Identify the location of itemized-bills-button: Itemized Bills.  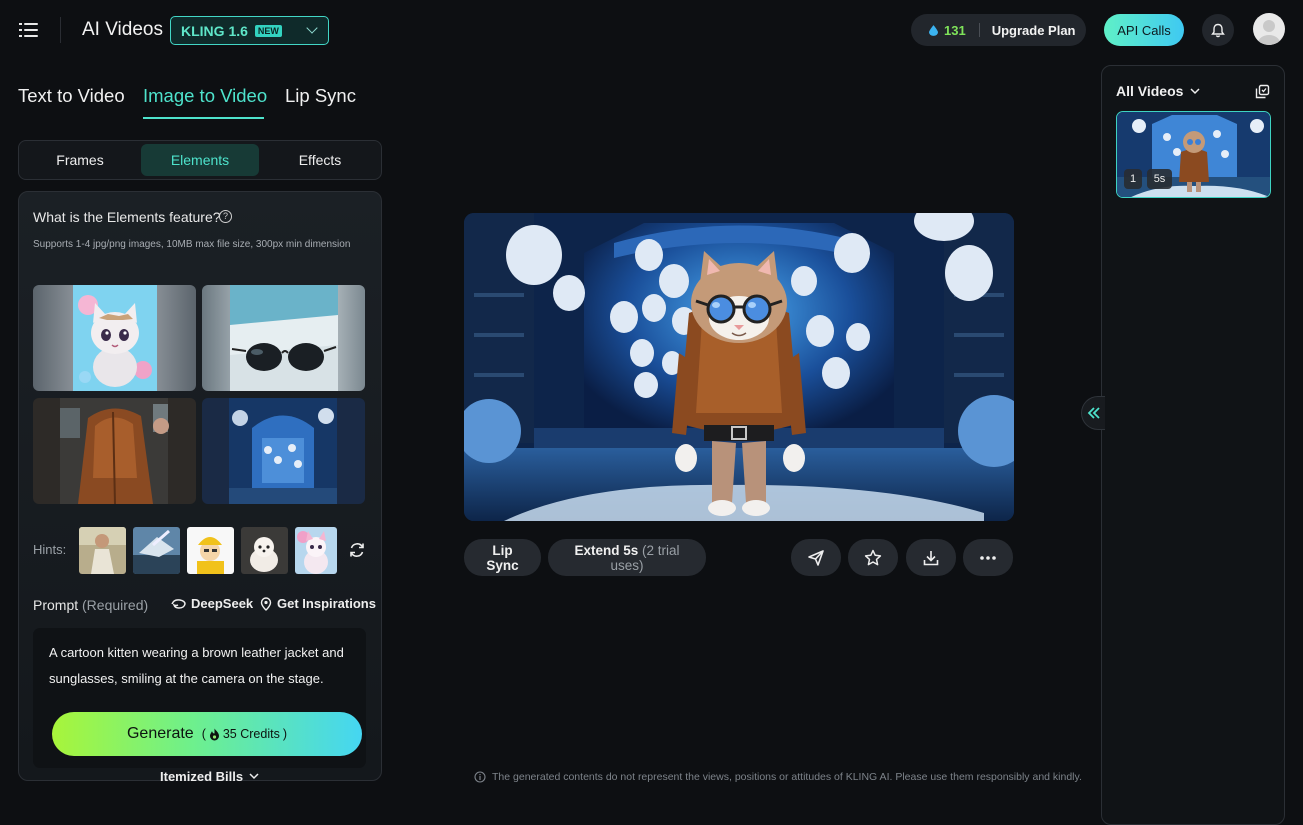
(209, 776).